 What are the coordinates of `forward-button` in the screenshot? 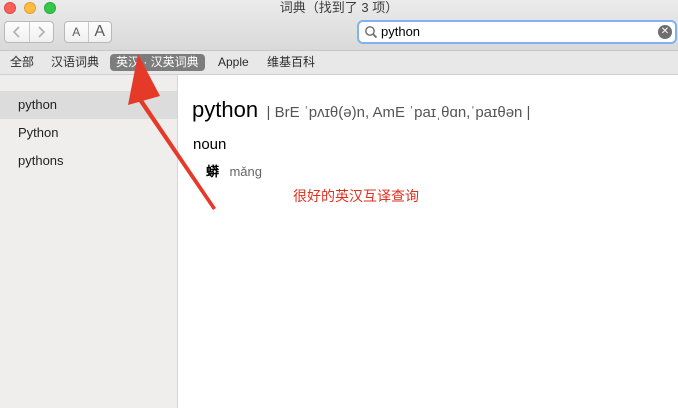 It's located at (41, 32).